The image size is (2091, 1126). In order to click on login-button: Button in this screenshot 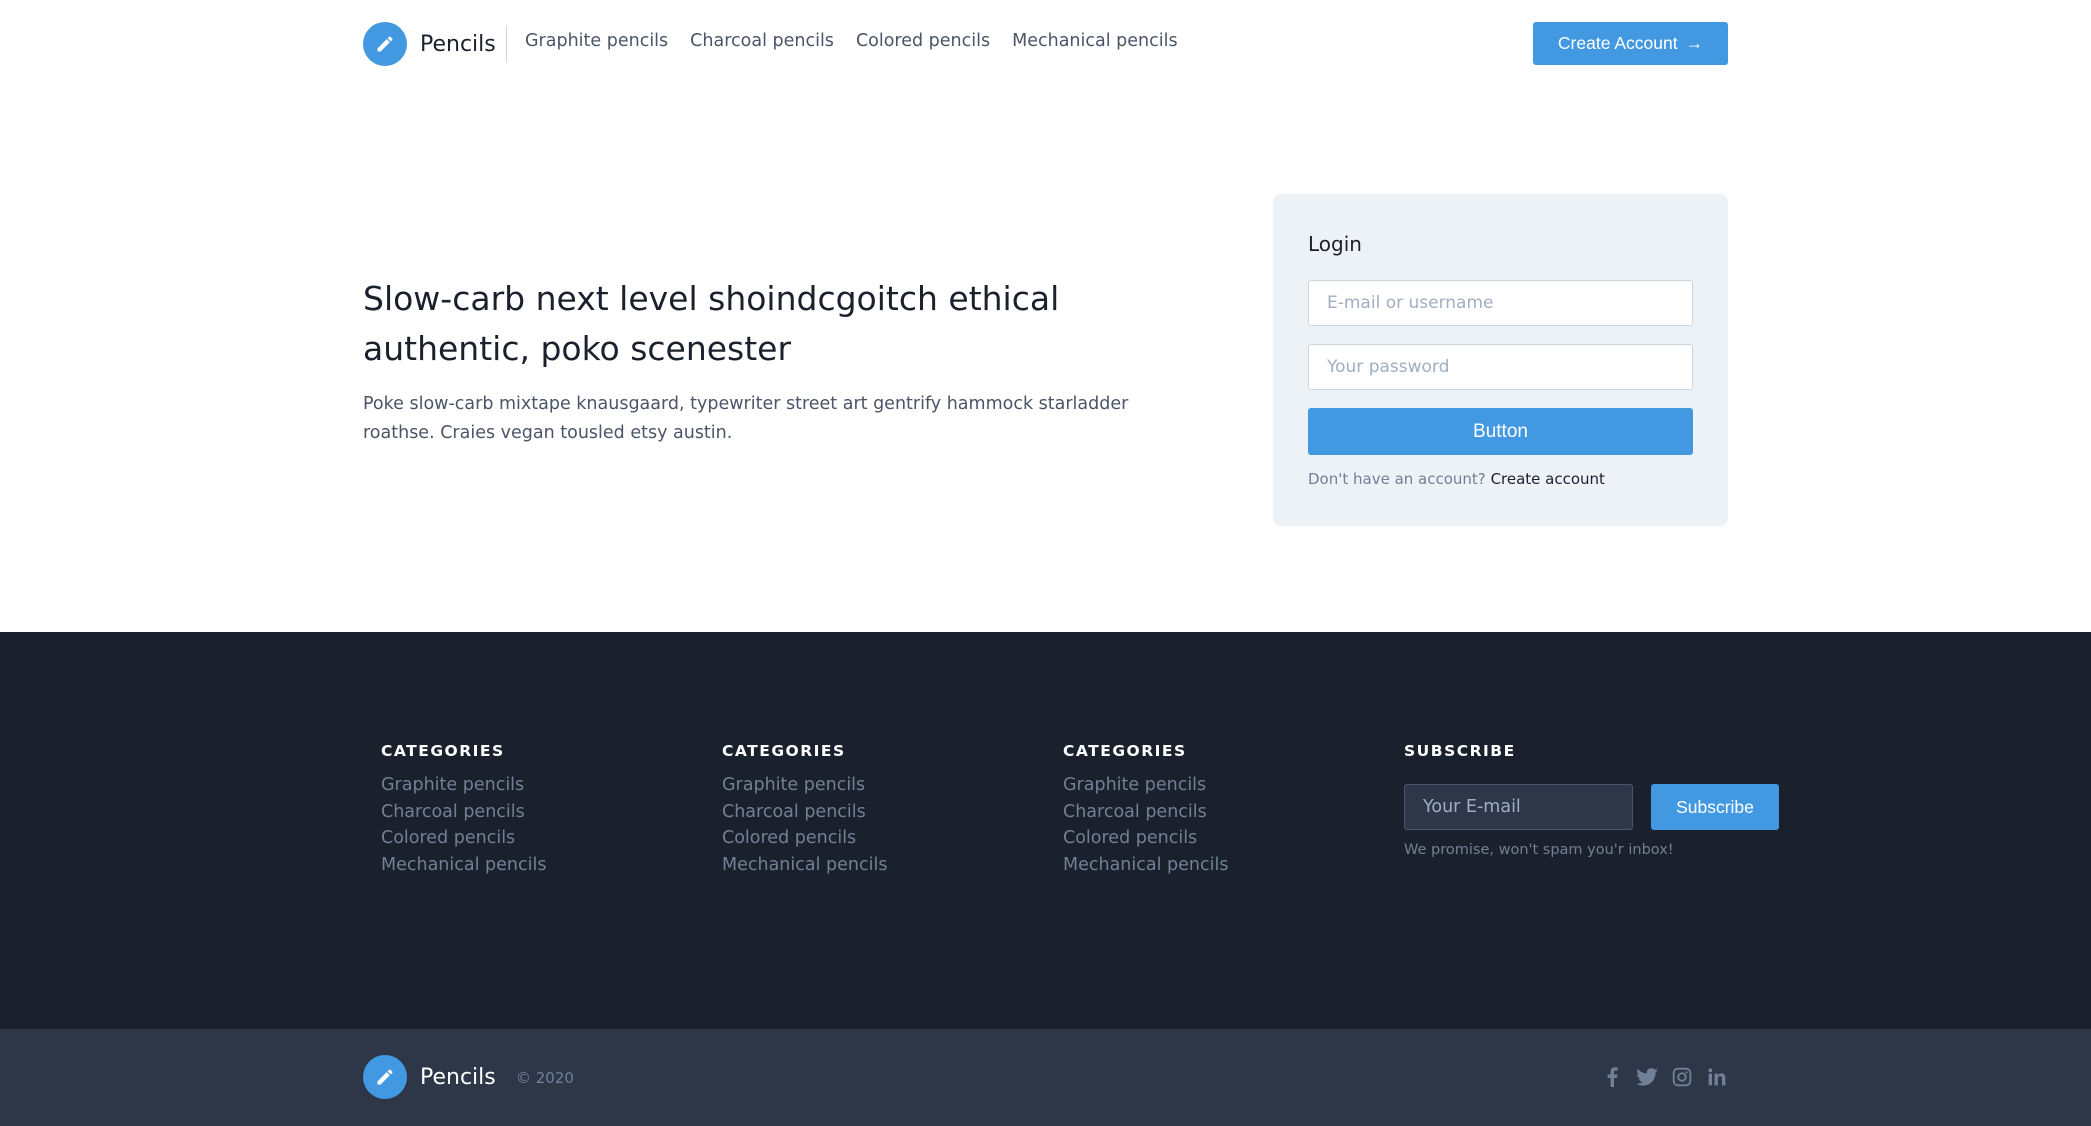, I will do `click(1500, 431)`.